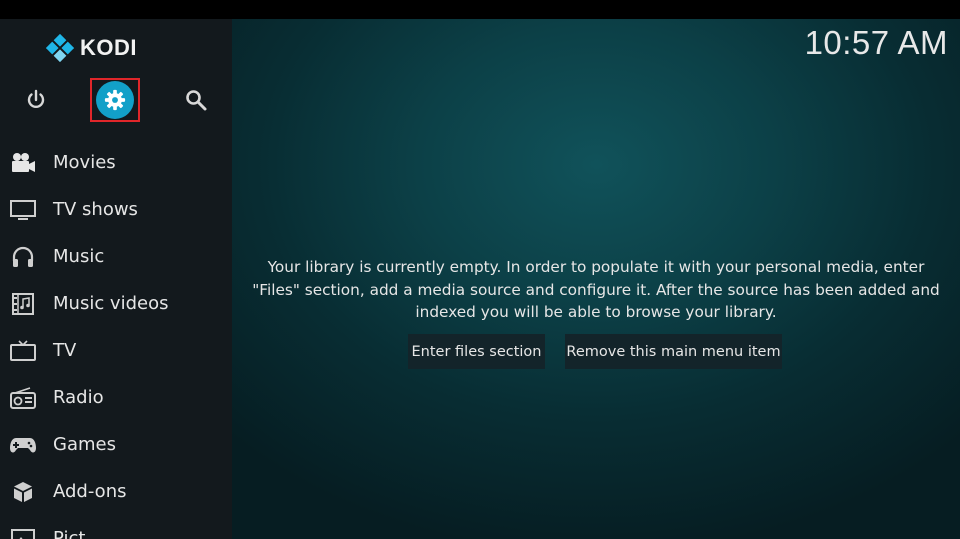  I want to click on settings-circle, so click(115, 100).